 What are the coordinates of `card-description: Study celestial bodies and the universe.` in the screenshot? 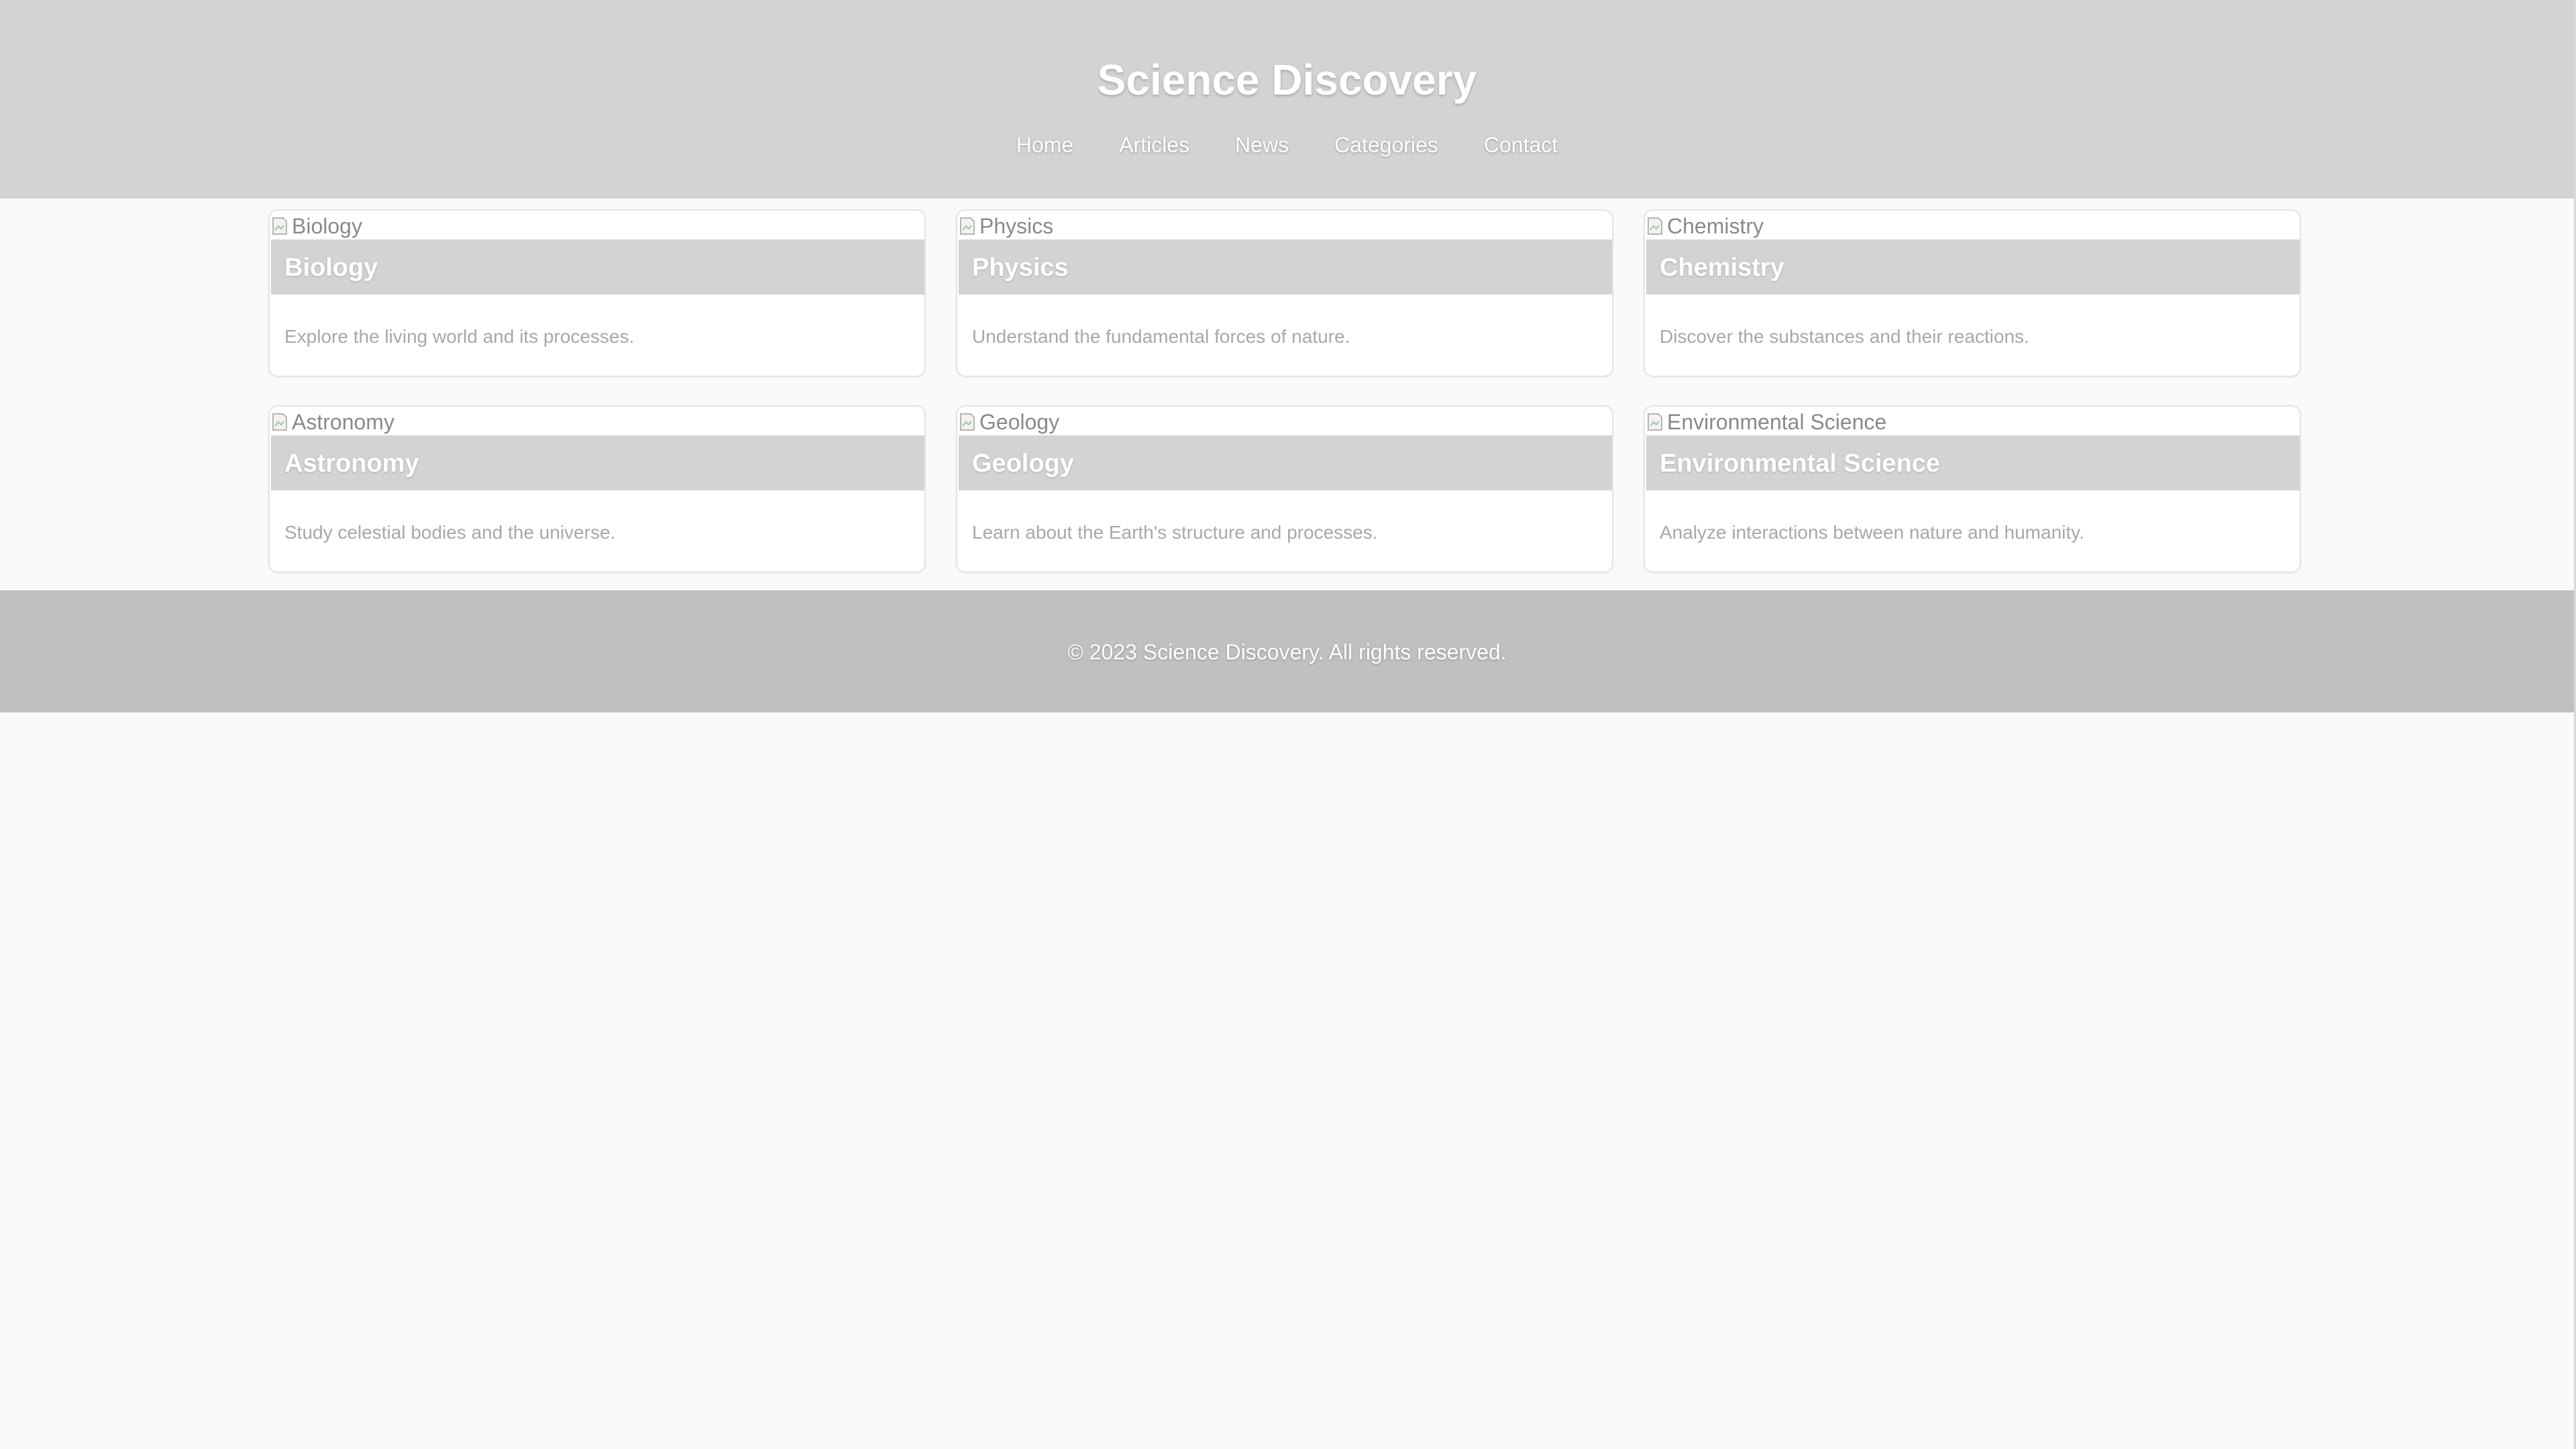 It's located at (450, 532).